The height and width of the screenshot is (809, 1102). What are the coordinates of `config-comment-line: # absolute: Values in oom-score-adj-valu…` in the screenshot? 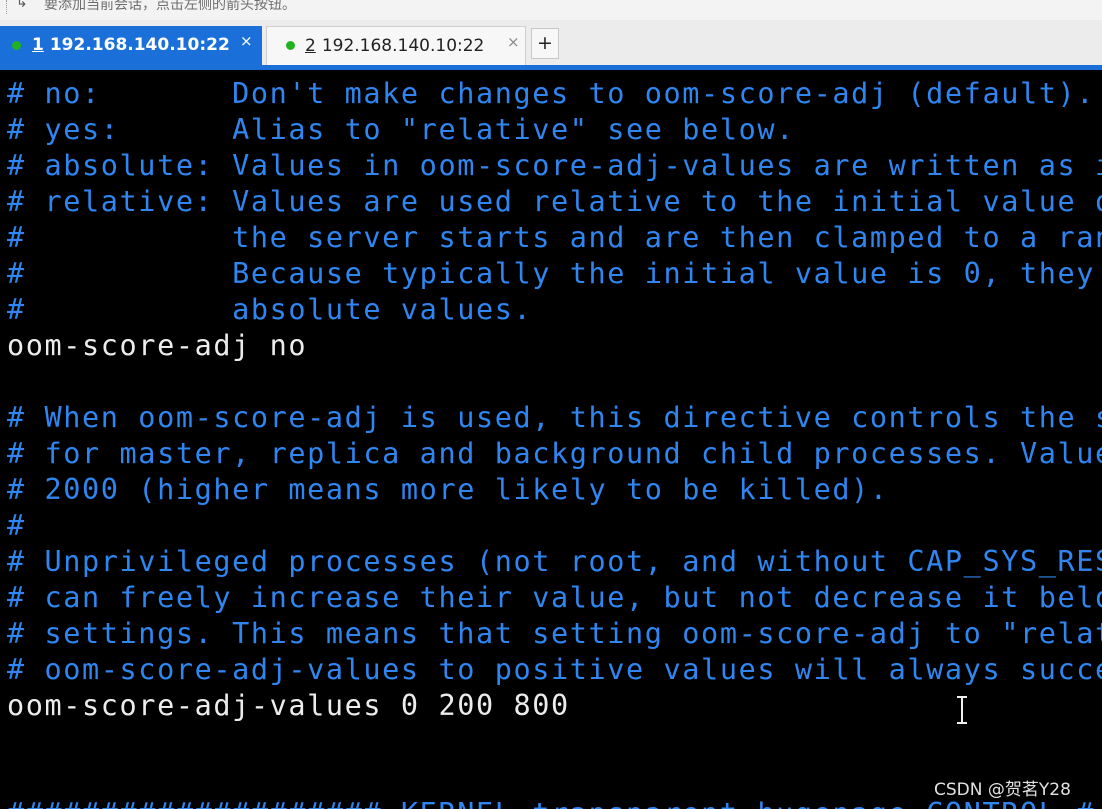 It's located at (554, 165).